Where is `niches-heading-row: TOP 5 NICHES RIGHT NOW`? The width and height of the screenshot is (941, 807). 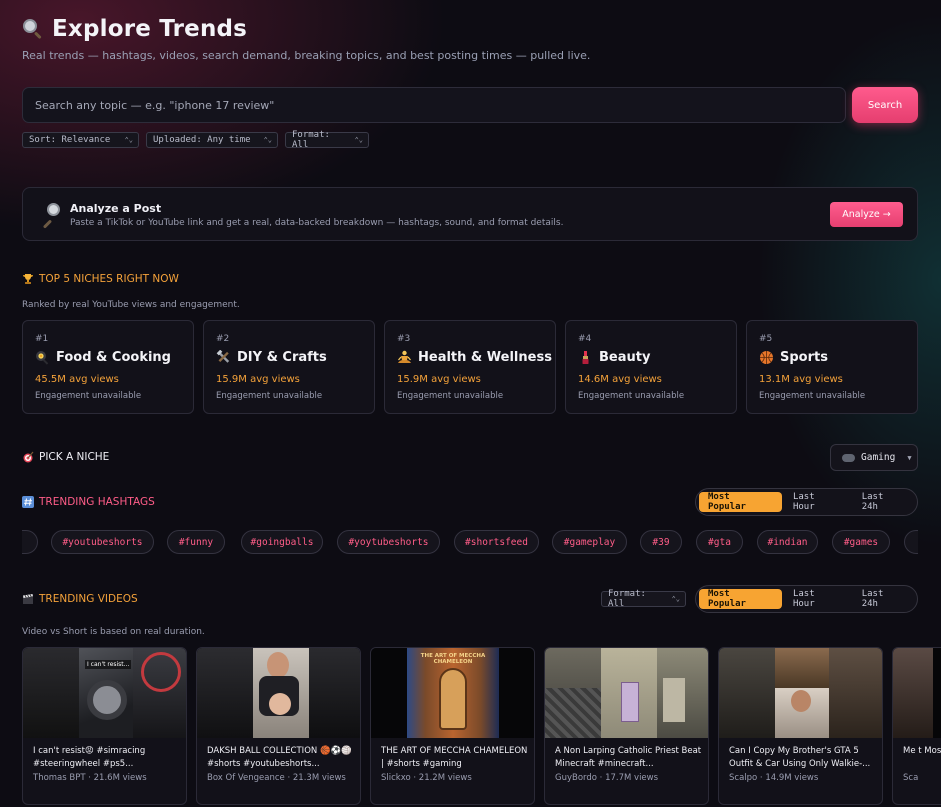
niches-heading-row: TOP 5 NICHES RIGHT NOW is located at coordinates (100, 279).